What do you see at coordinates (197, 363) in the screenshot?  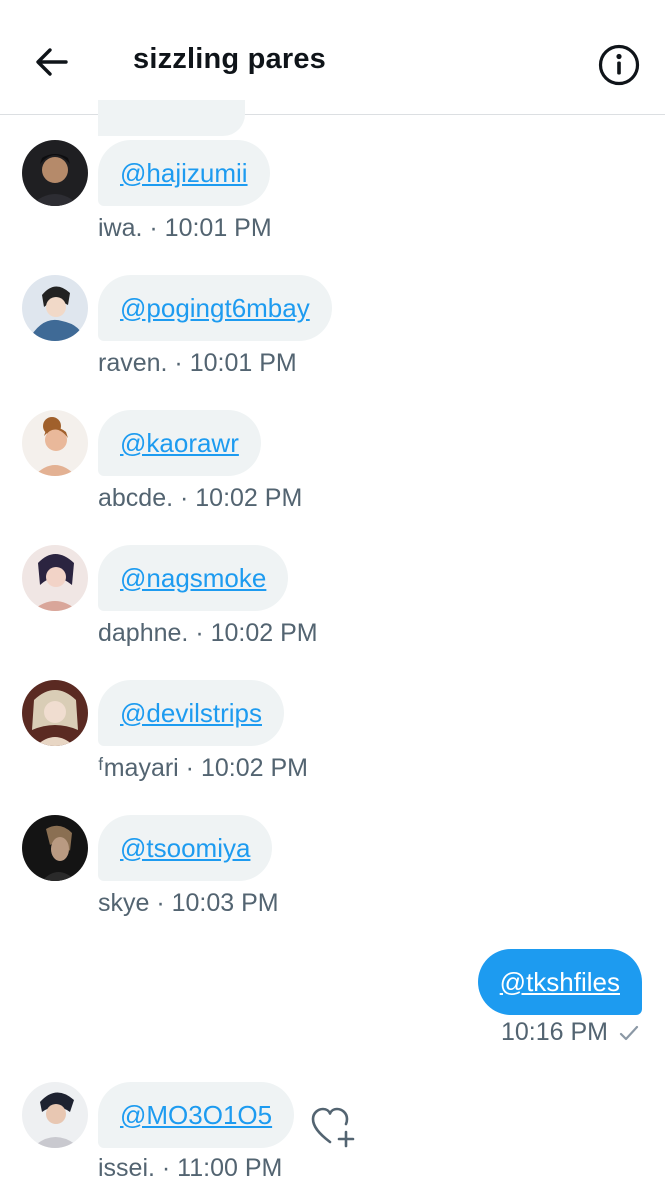 I see `message-meta: raven. · 10:01 PM` at bounding box center [197, 363].